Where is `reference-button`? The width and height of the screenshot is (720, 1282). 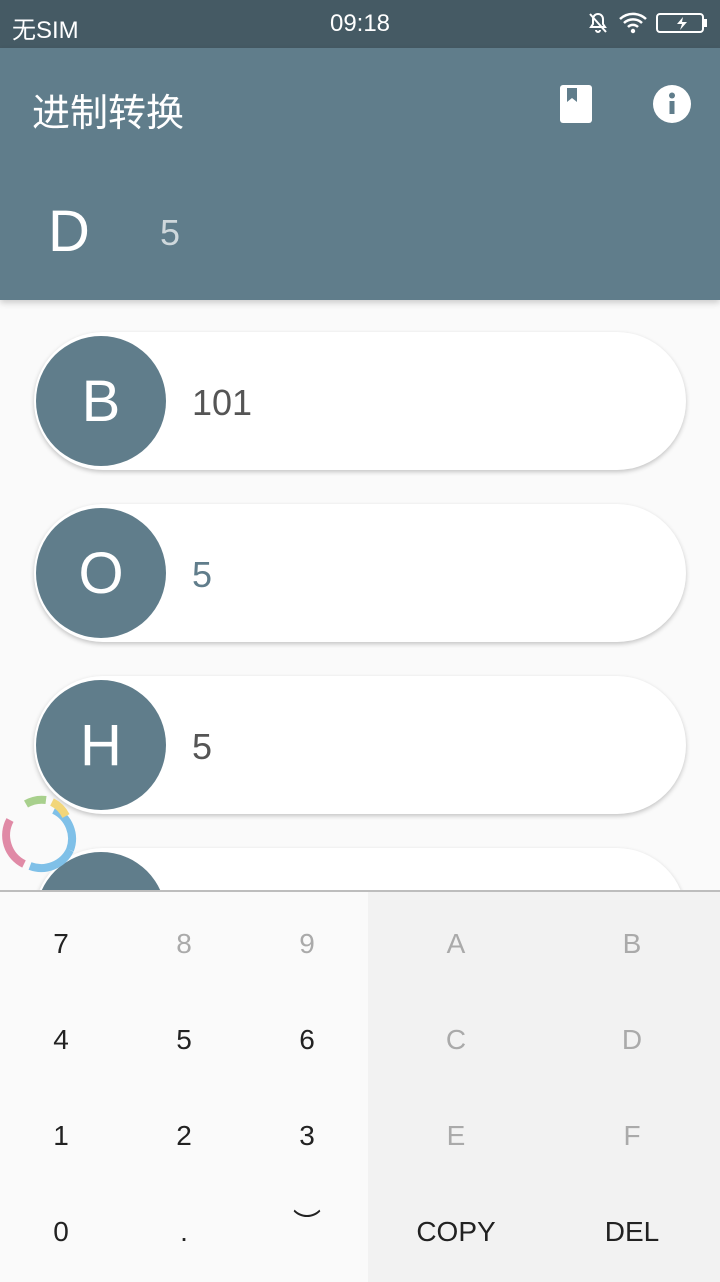 reference-button is located at coordinates (576, 104).